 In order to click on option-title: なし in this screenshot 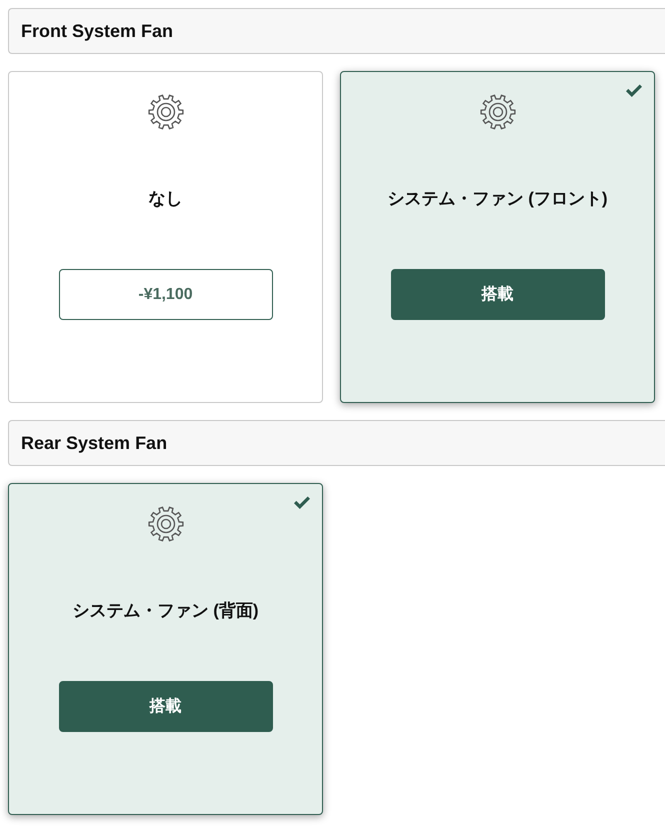, I will do `click(165, 199)`.